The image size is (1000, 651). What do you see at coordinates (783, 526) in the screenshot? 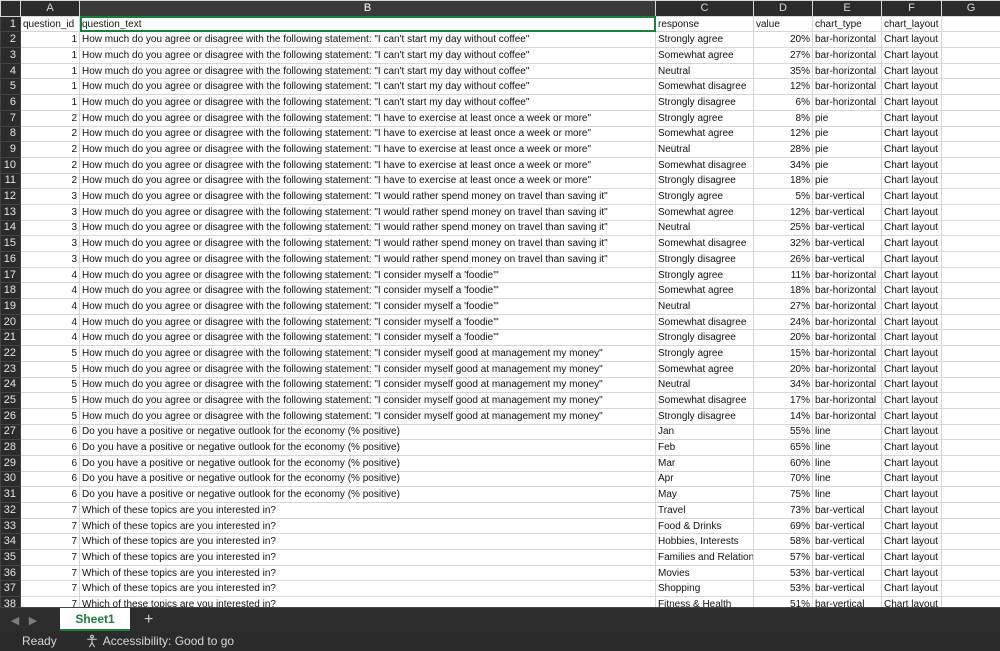
I see `cell-d: 69%` at bounding box center [783, 526].